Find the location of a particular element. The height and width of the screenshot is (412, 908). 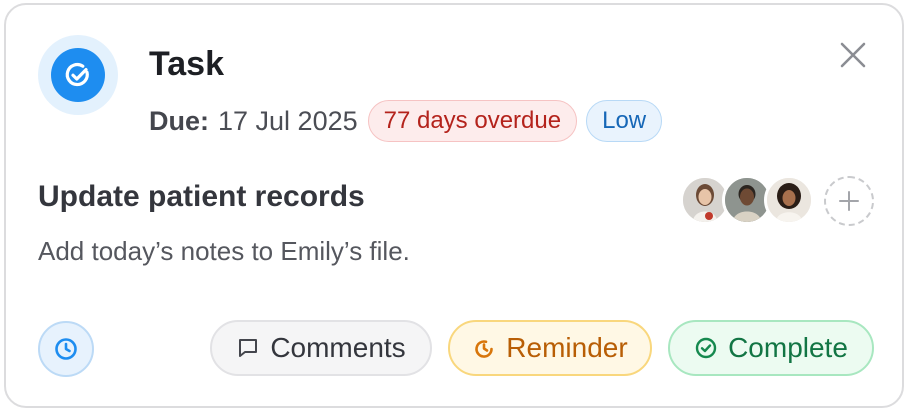

avatar is located at coordinates (789, 200).